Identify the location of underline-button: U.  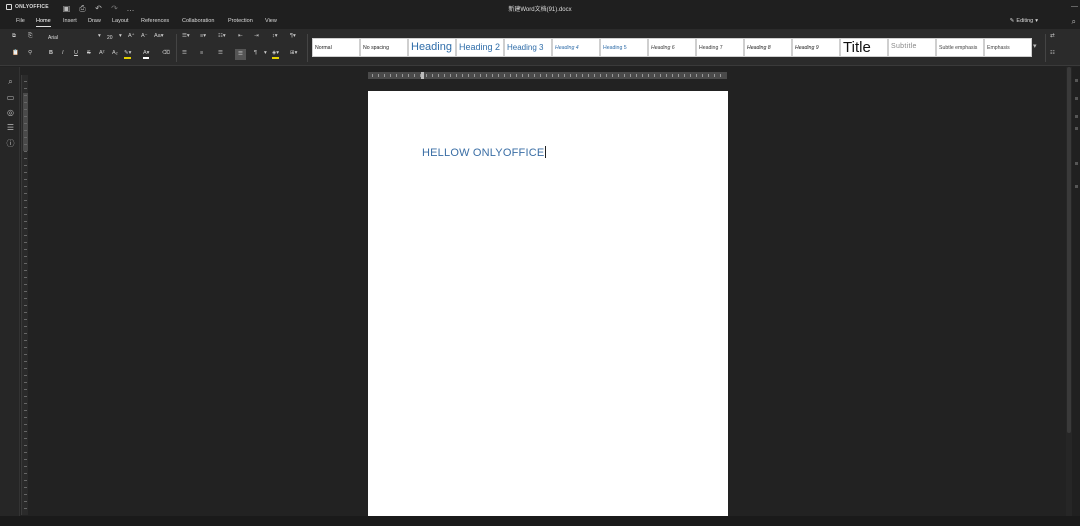
(76, 53).